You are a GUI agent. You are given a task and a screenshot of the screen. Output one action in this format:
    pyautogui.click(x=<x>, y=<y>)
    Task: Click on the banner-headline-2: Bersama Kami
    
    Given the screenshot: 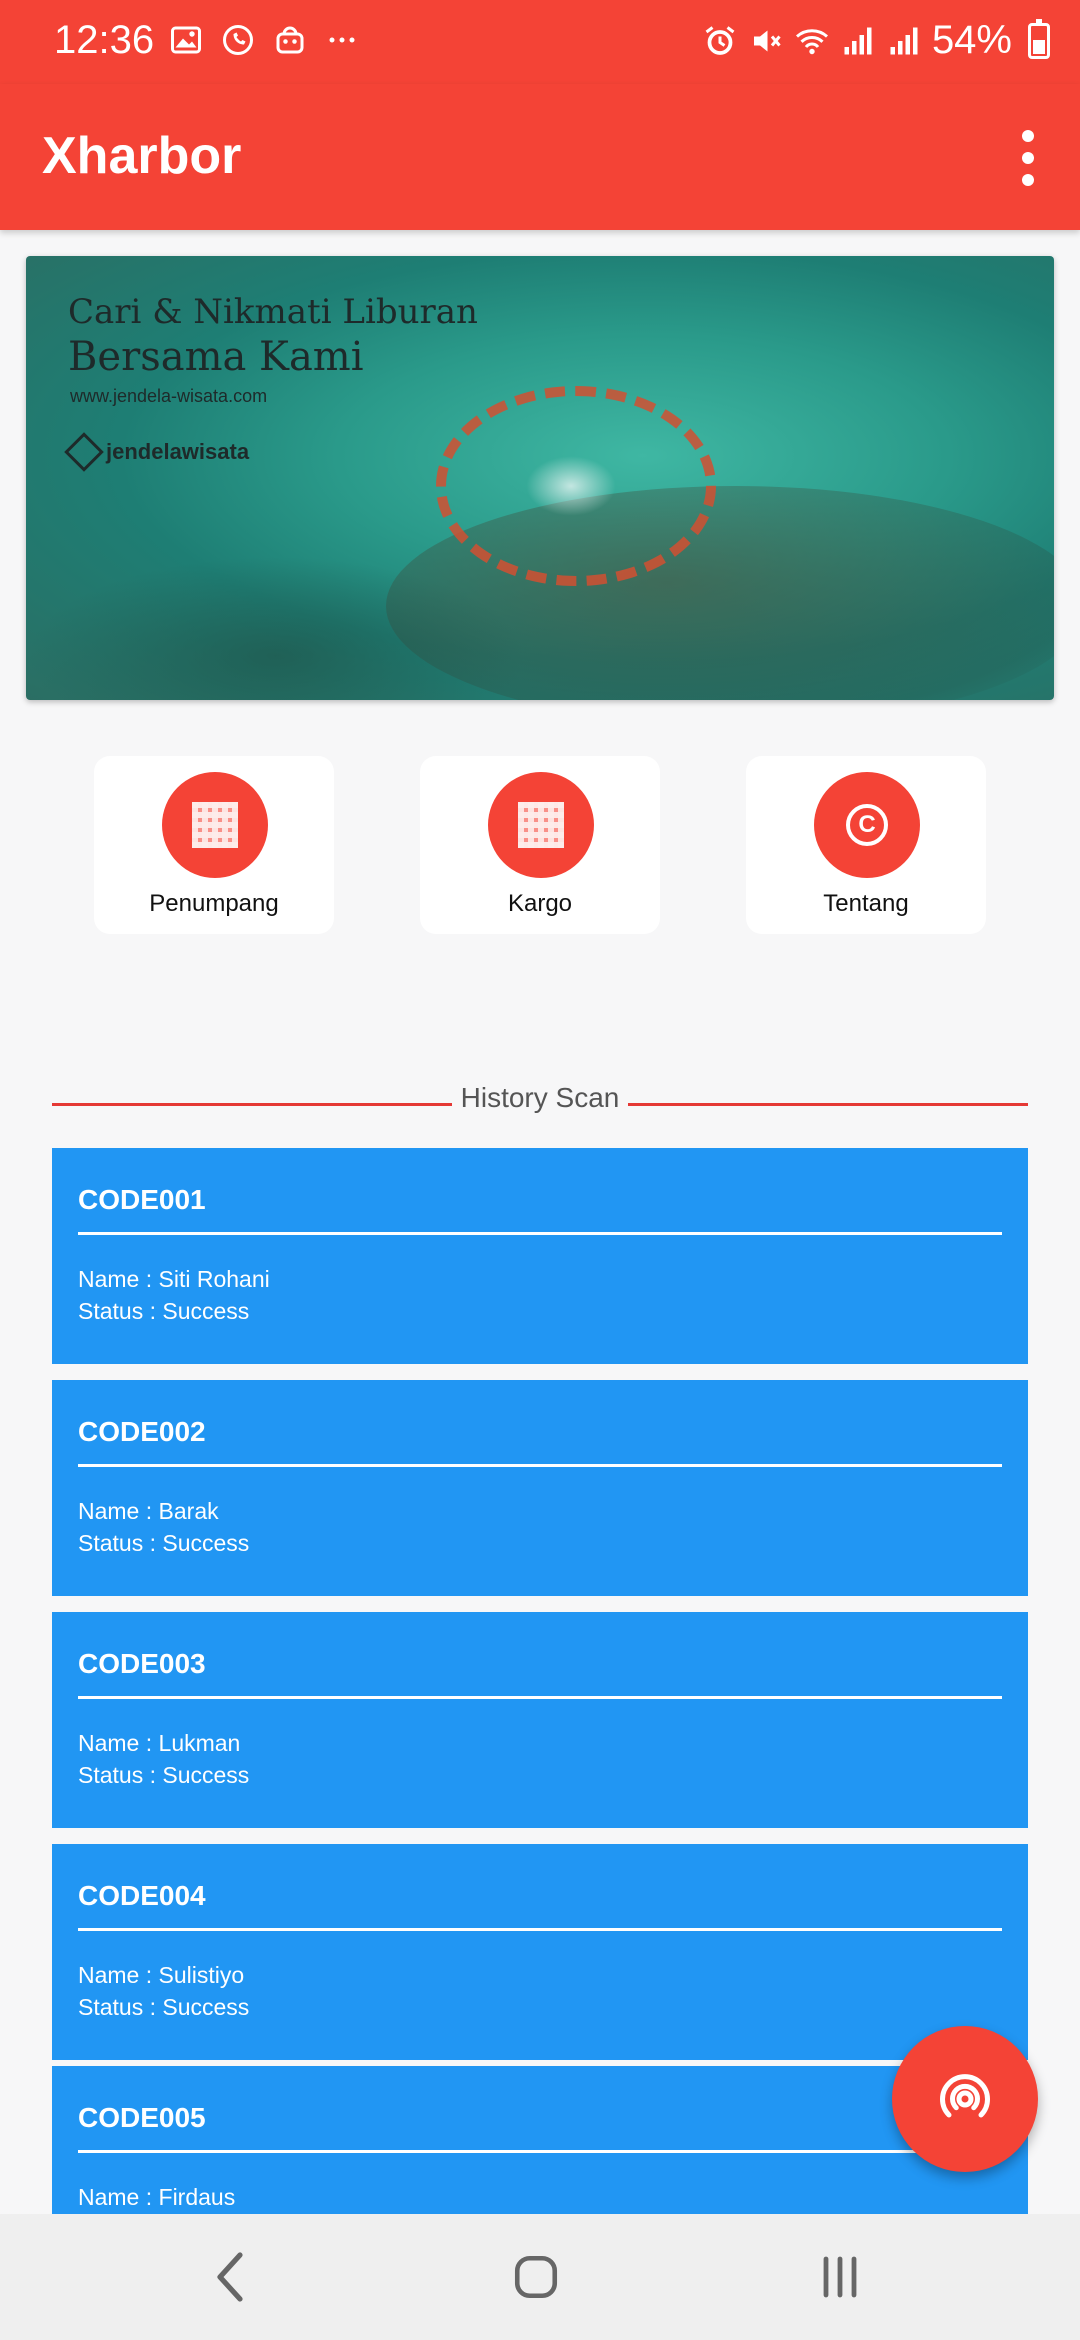 What is the action you would take?
    pyautogui.click(x=216, y=357)
    